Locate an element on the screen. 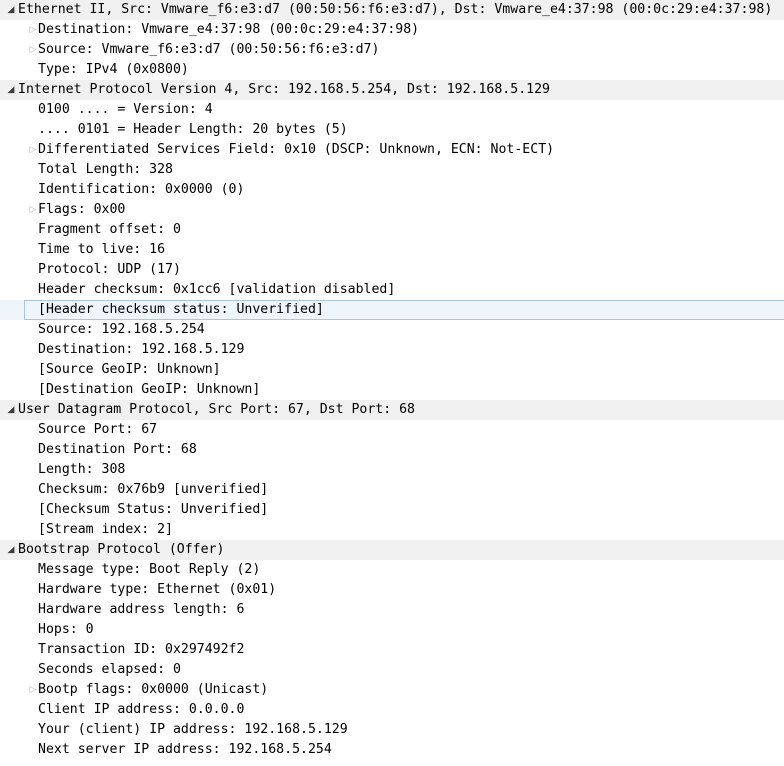 The width and height of the screenshot is (784, 766). row-label: Fragment offset: 0 is located at coordinates (109, 229).